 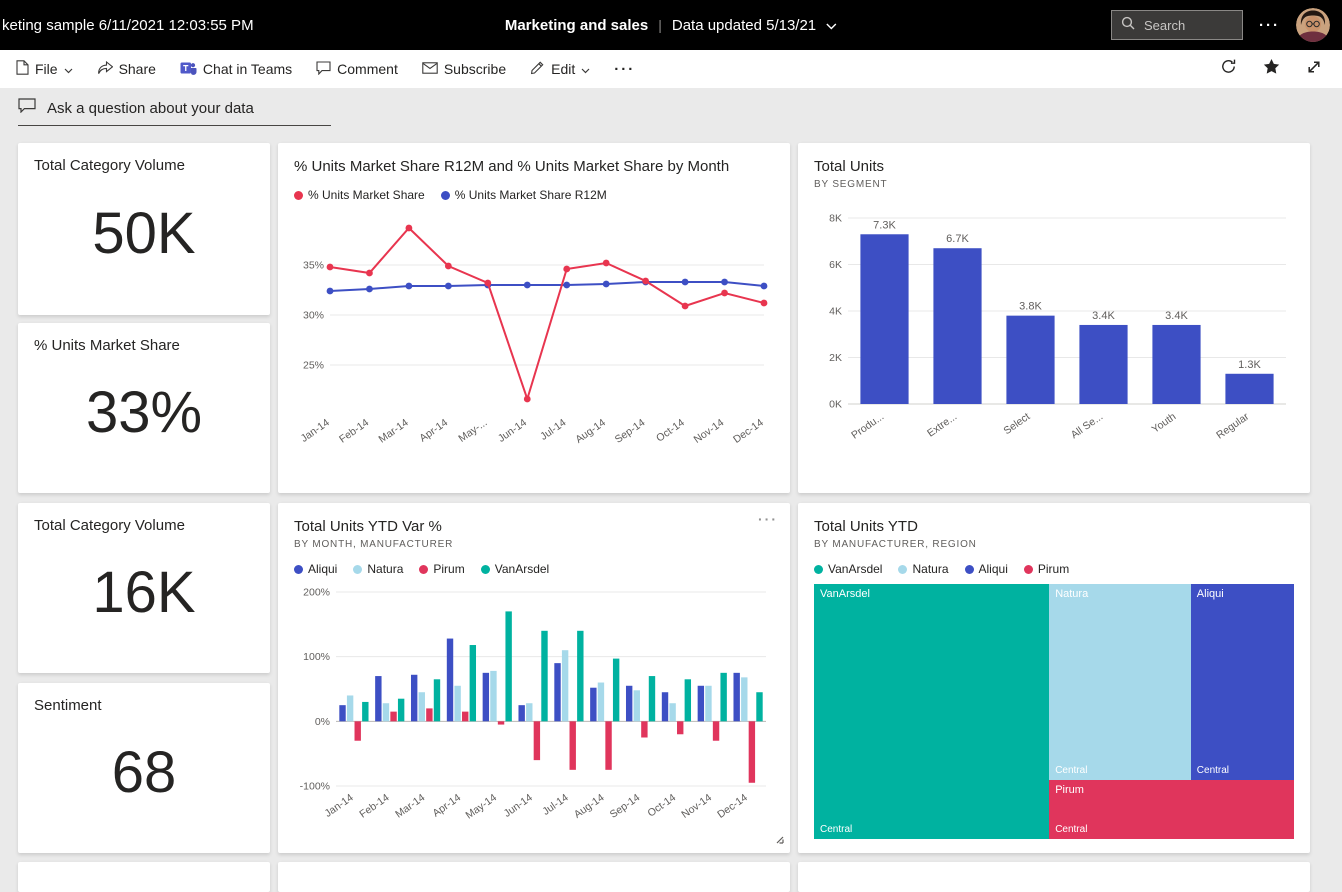 I want to click on card-value: 33%, so click(x=144, y=412).